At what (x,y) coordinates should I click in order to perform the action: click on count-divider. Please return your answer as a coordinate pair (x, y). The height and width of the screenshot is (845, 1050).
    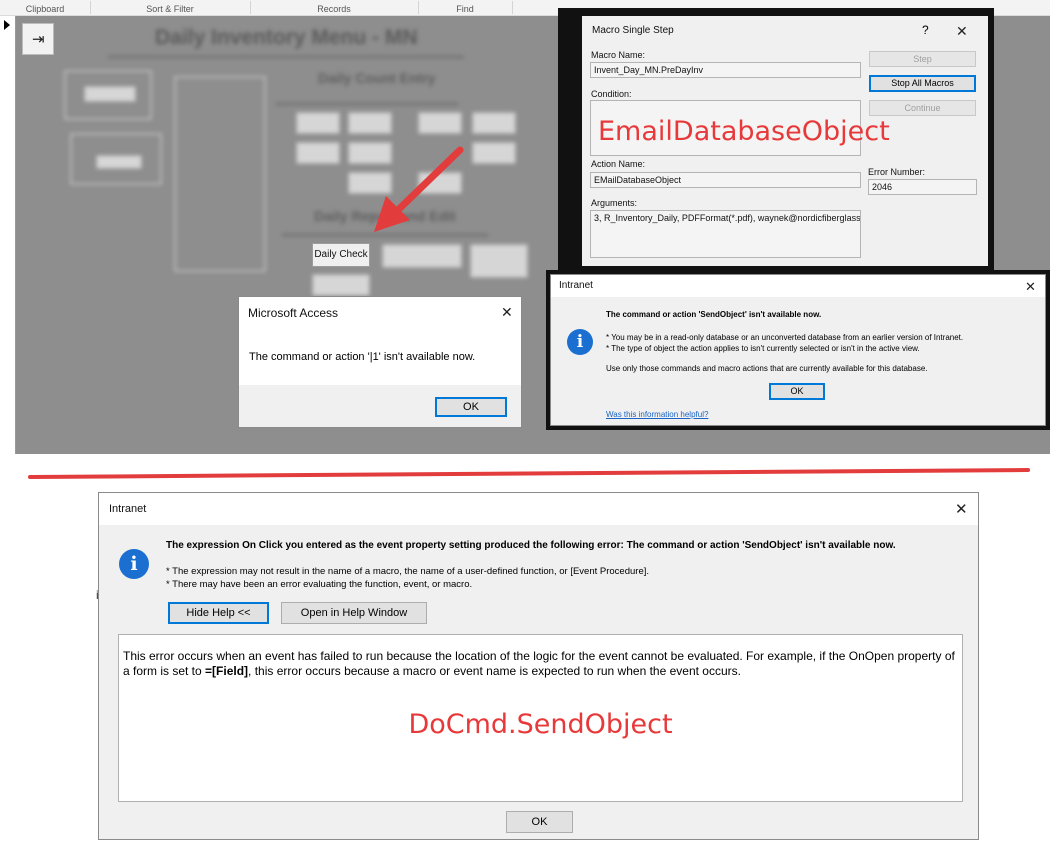
    Looking at the image, I should click on (367, 104).